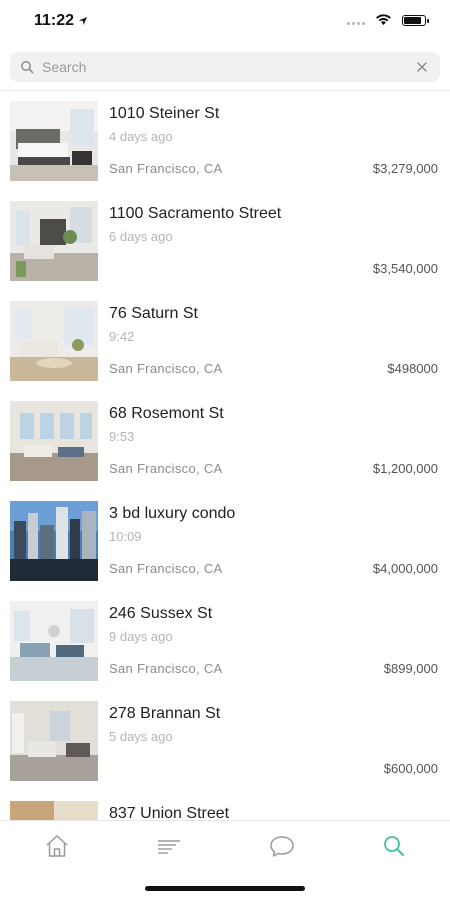 The image size is (450, 901). Describe the element at coordinates (410, 668) in the screenshot. I see `listing-price: $899,000` at that location.